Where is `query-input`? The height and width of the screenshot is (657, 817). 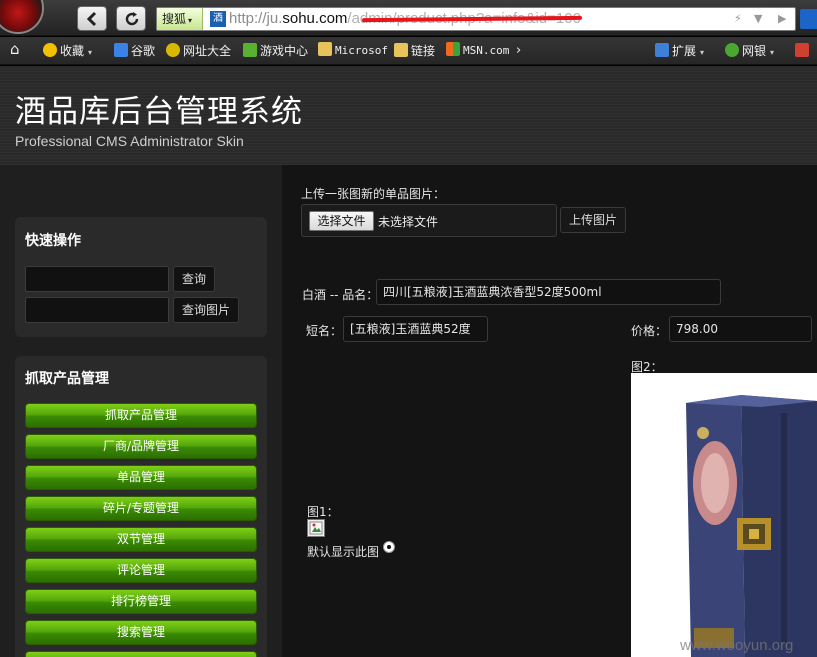 query-input is located at coordinates (97, 279).